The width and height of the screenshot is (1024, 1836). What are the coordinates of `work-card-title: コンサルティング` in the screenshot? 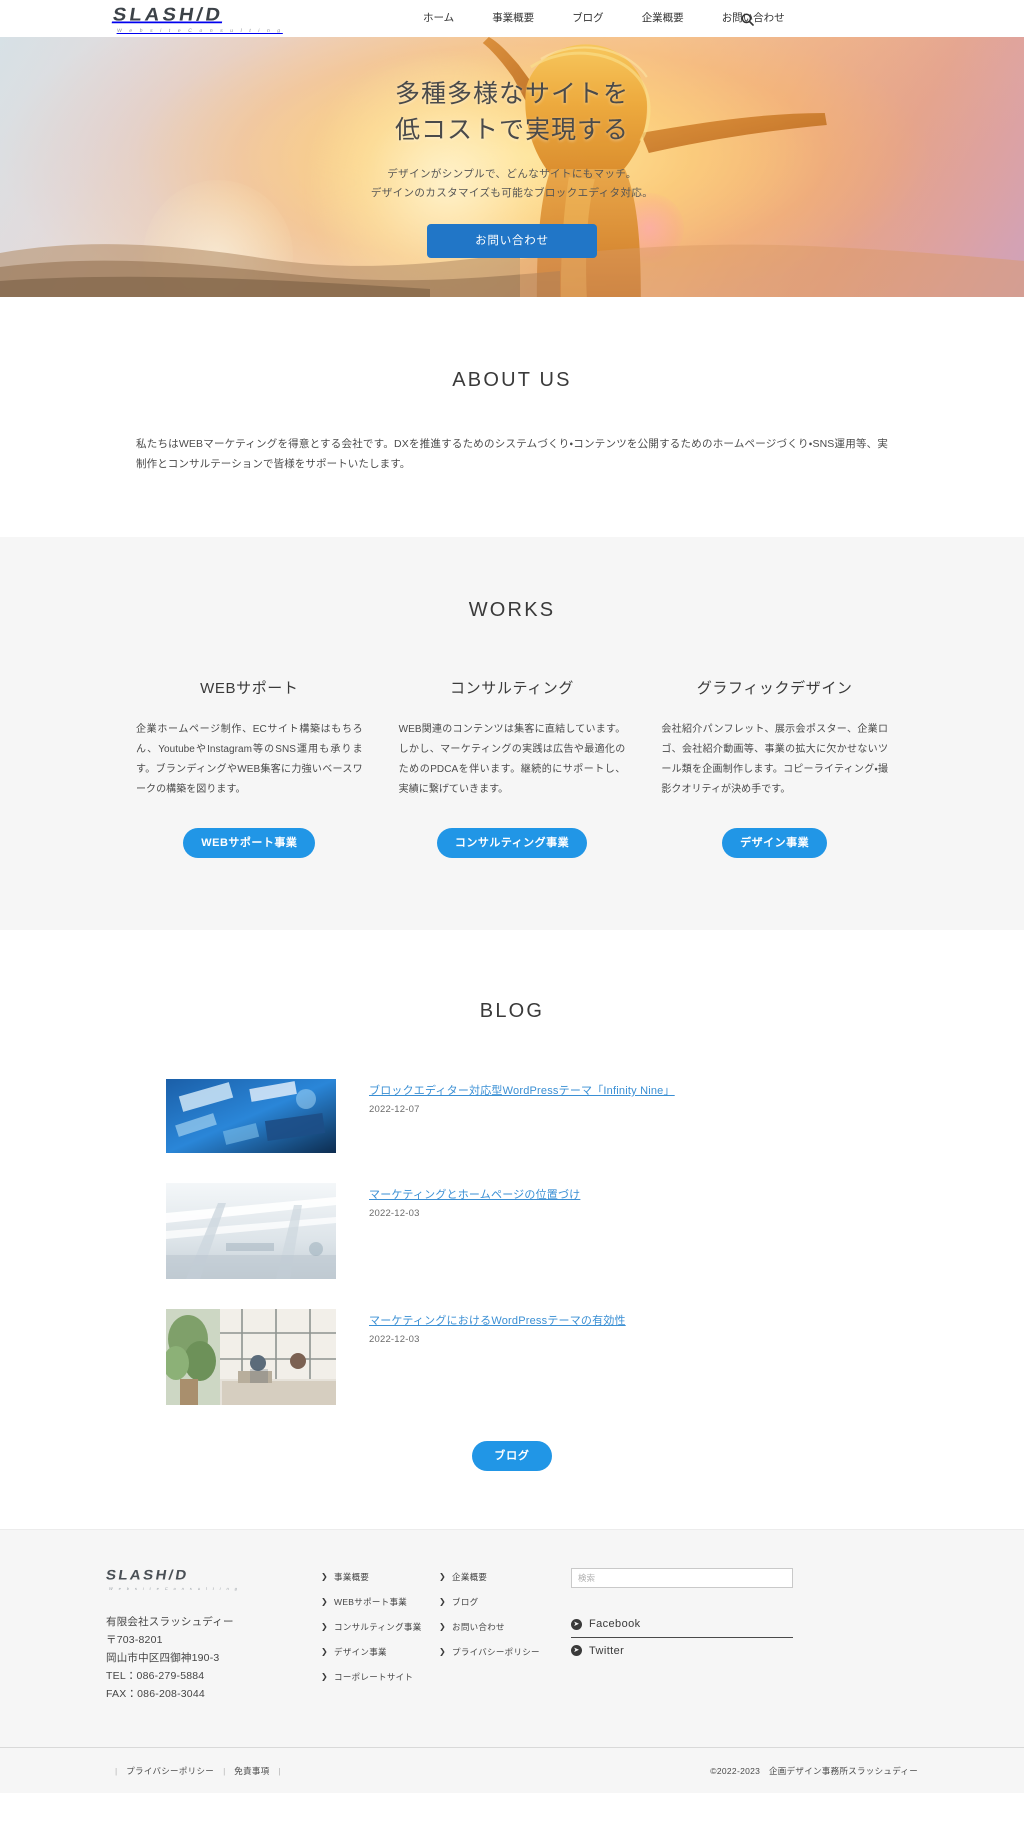 It's located at (512, 688).